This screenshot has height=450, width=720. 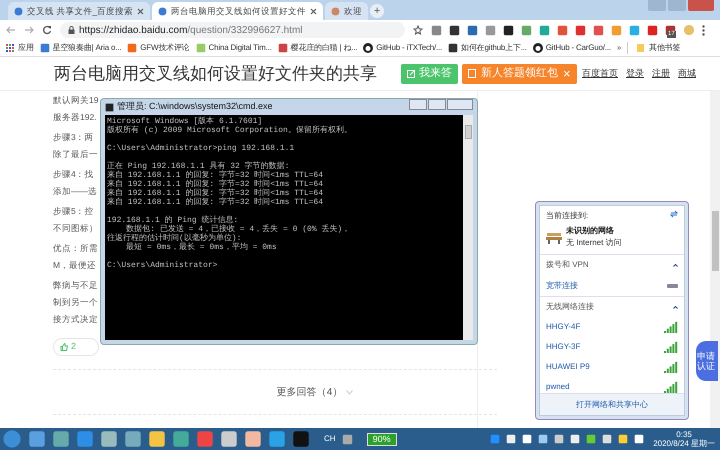 What do you see at coordinates (47, 30) in the screenshot?
I see `reload-icon` at bounding box center [47, 30].